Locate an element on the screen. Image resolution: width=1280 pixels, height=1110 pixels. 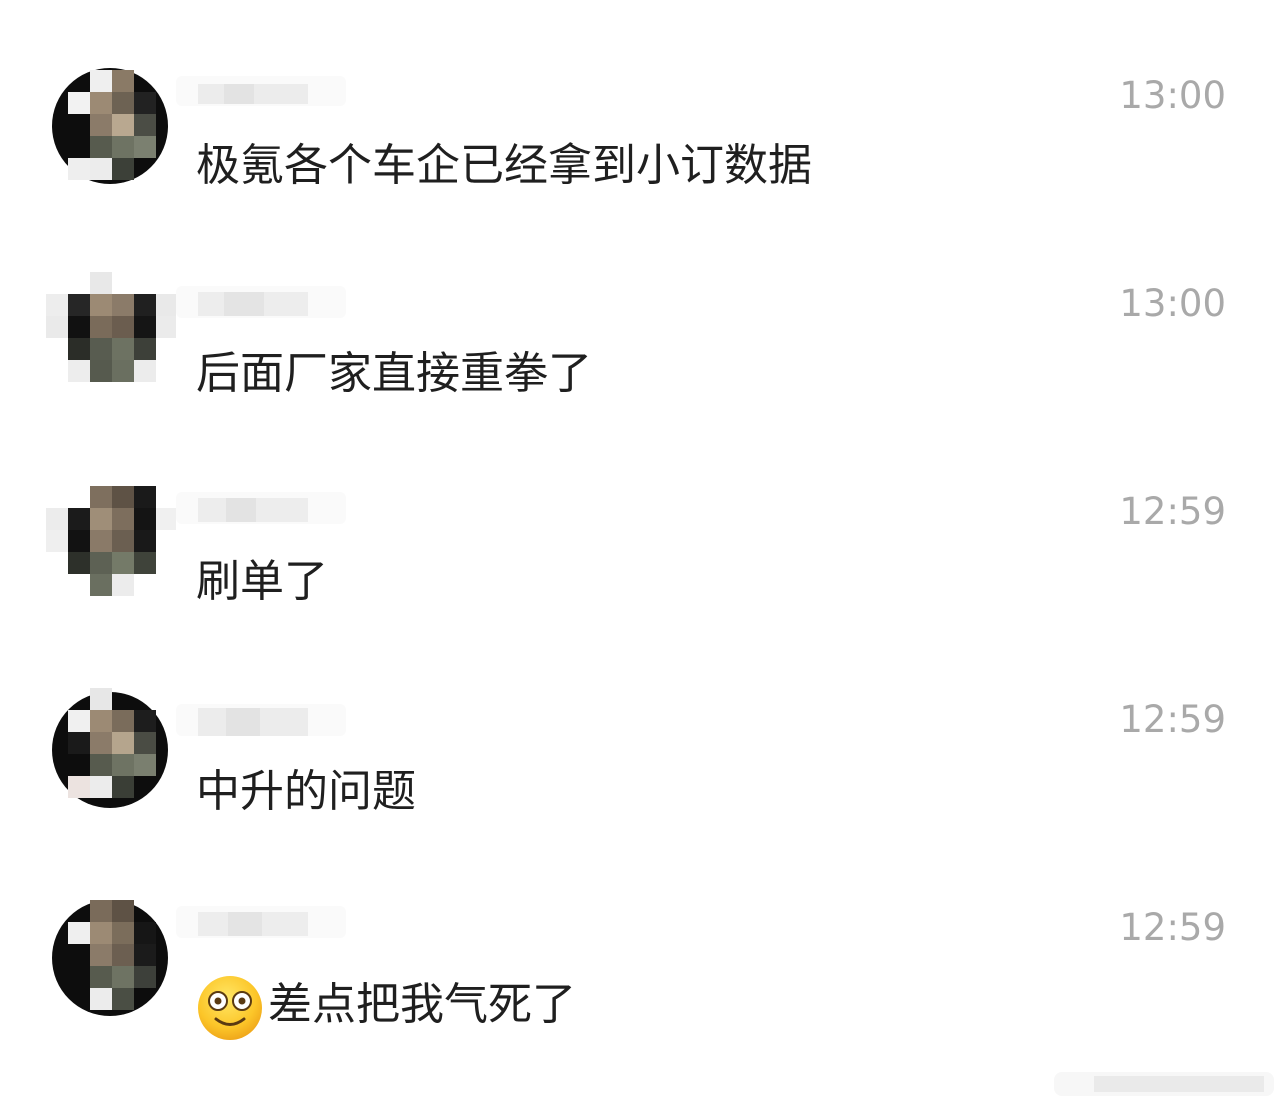
watermark-blur is located at coordinates (1164, 1083).